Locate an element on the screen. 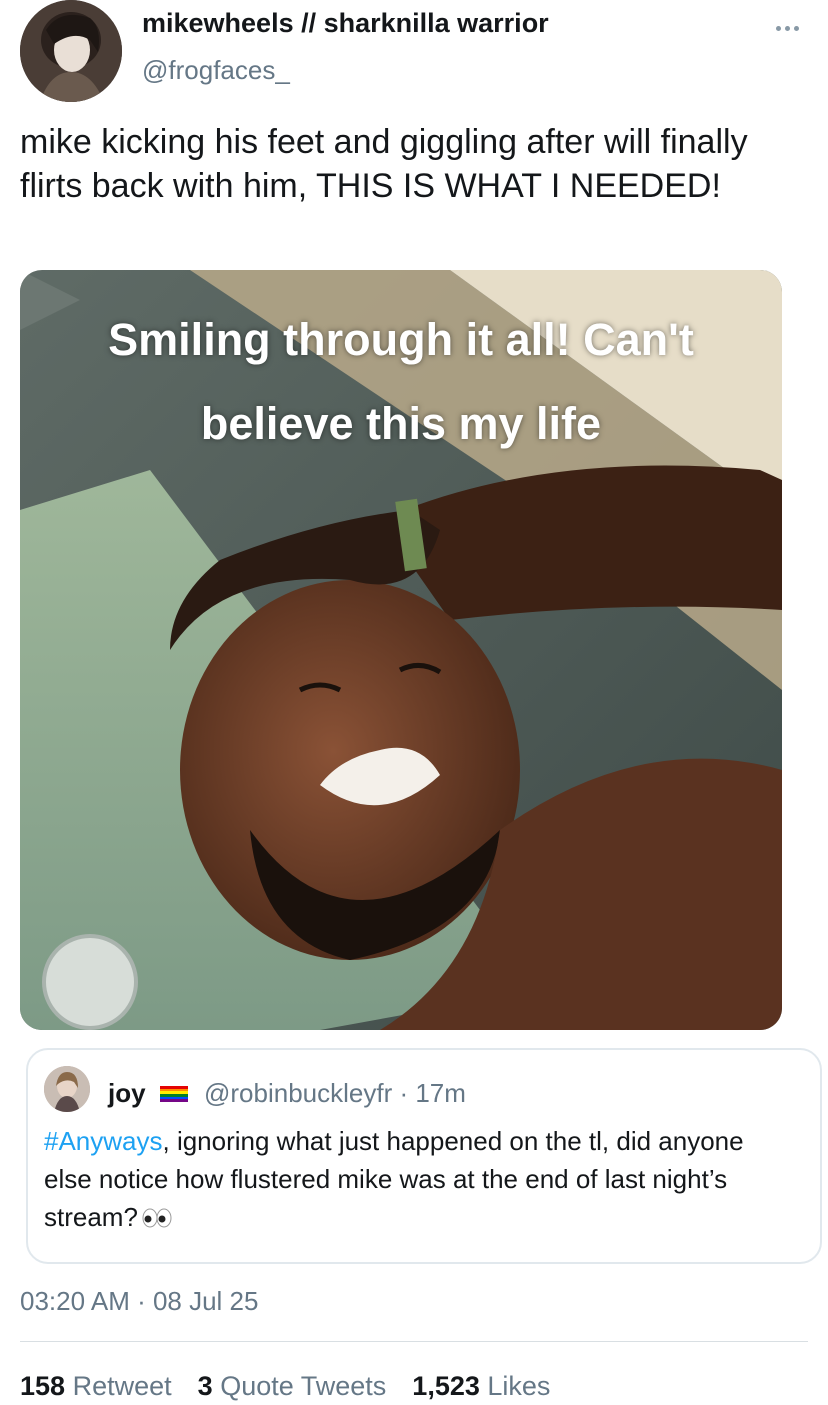 The height and width of the screenshot is (1405, 828). hashtag-link: #Anyways is located at coordinates (103, 1141).